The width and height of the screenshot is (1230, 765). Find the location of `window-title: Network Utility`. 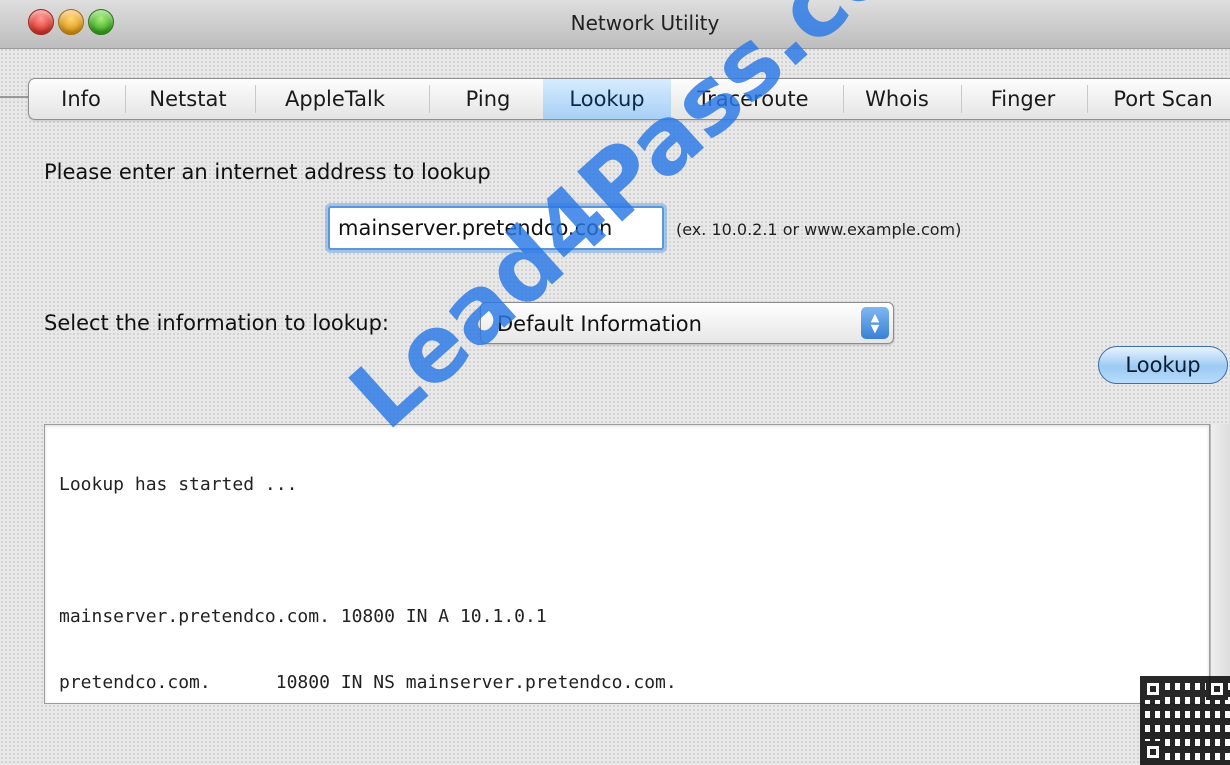

window-title: Network Utility is located at coordinates (645, 23).